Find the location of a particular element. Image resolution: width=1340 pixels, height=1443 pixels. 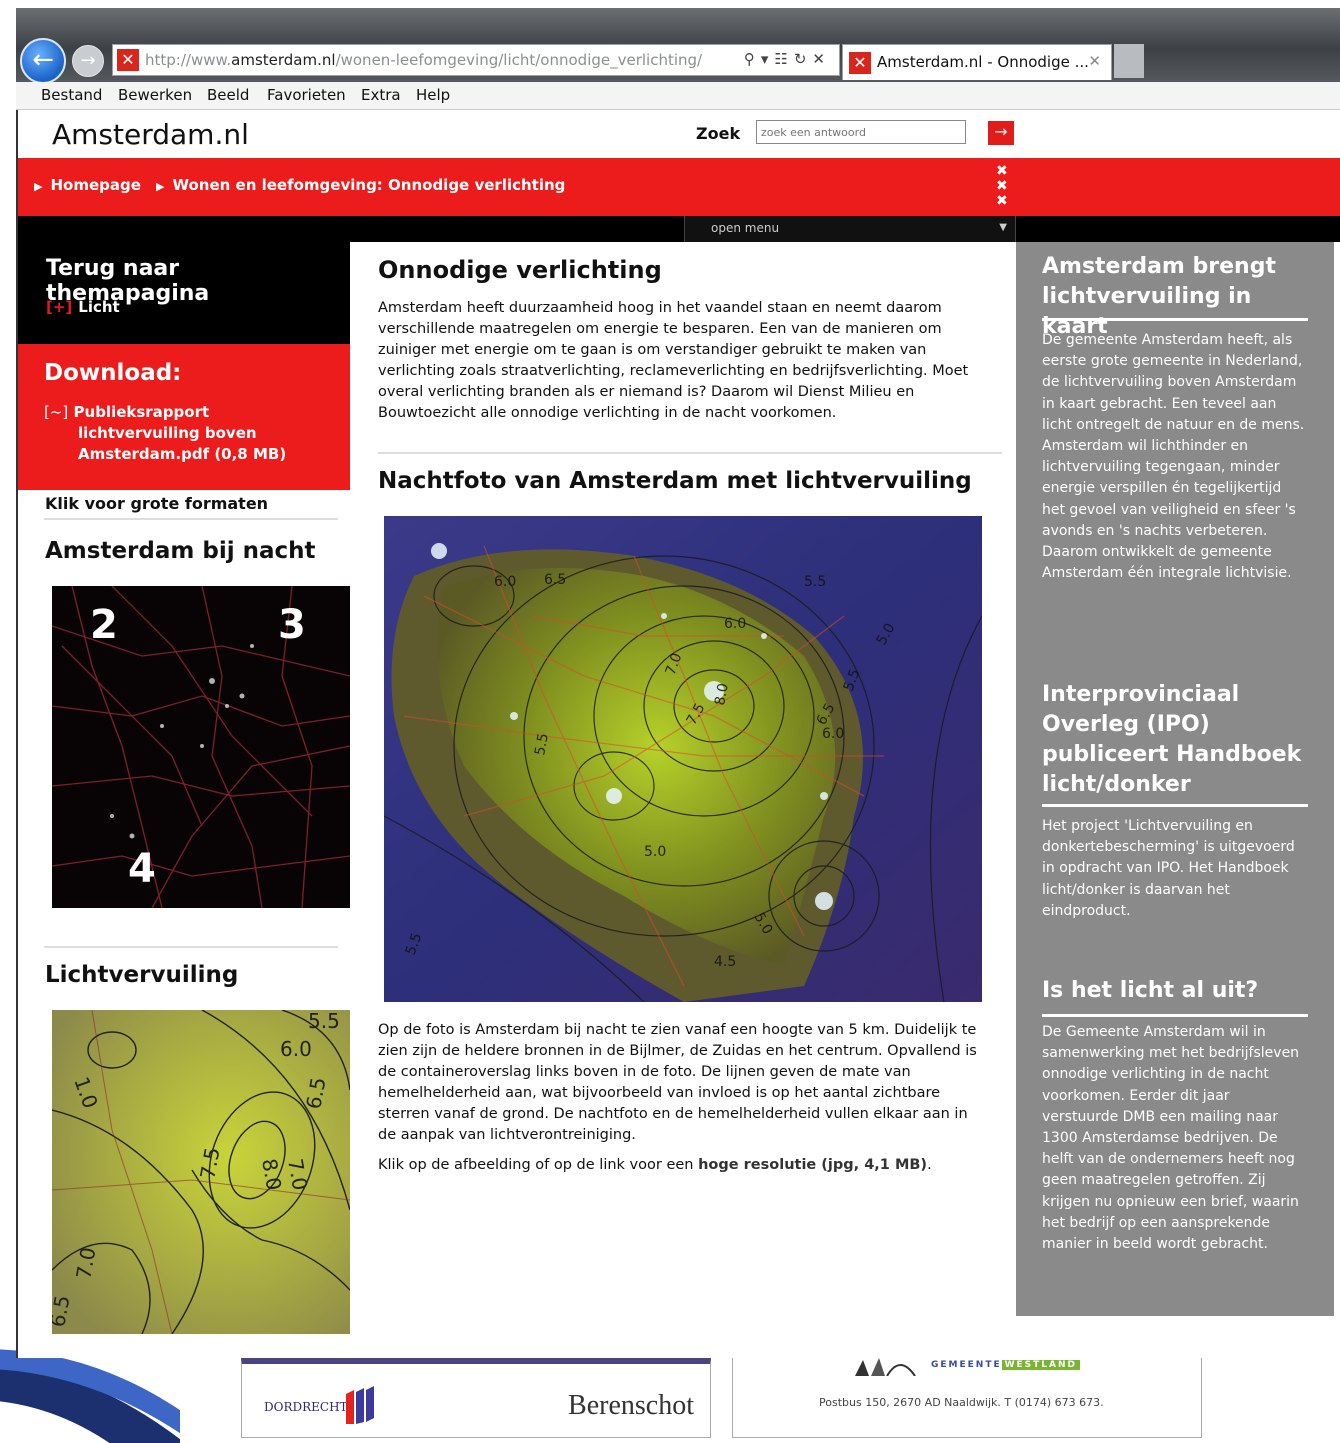

dordrecht-logo-text: DORDRECHT is located at coordinates (306, 1407).